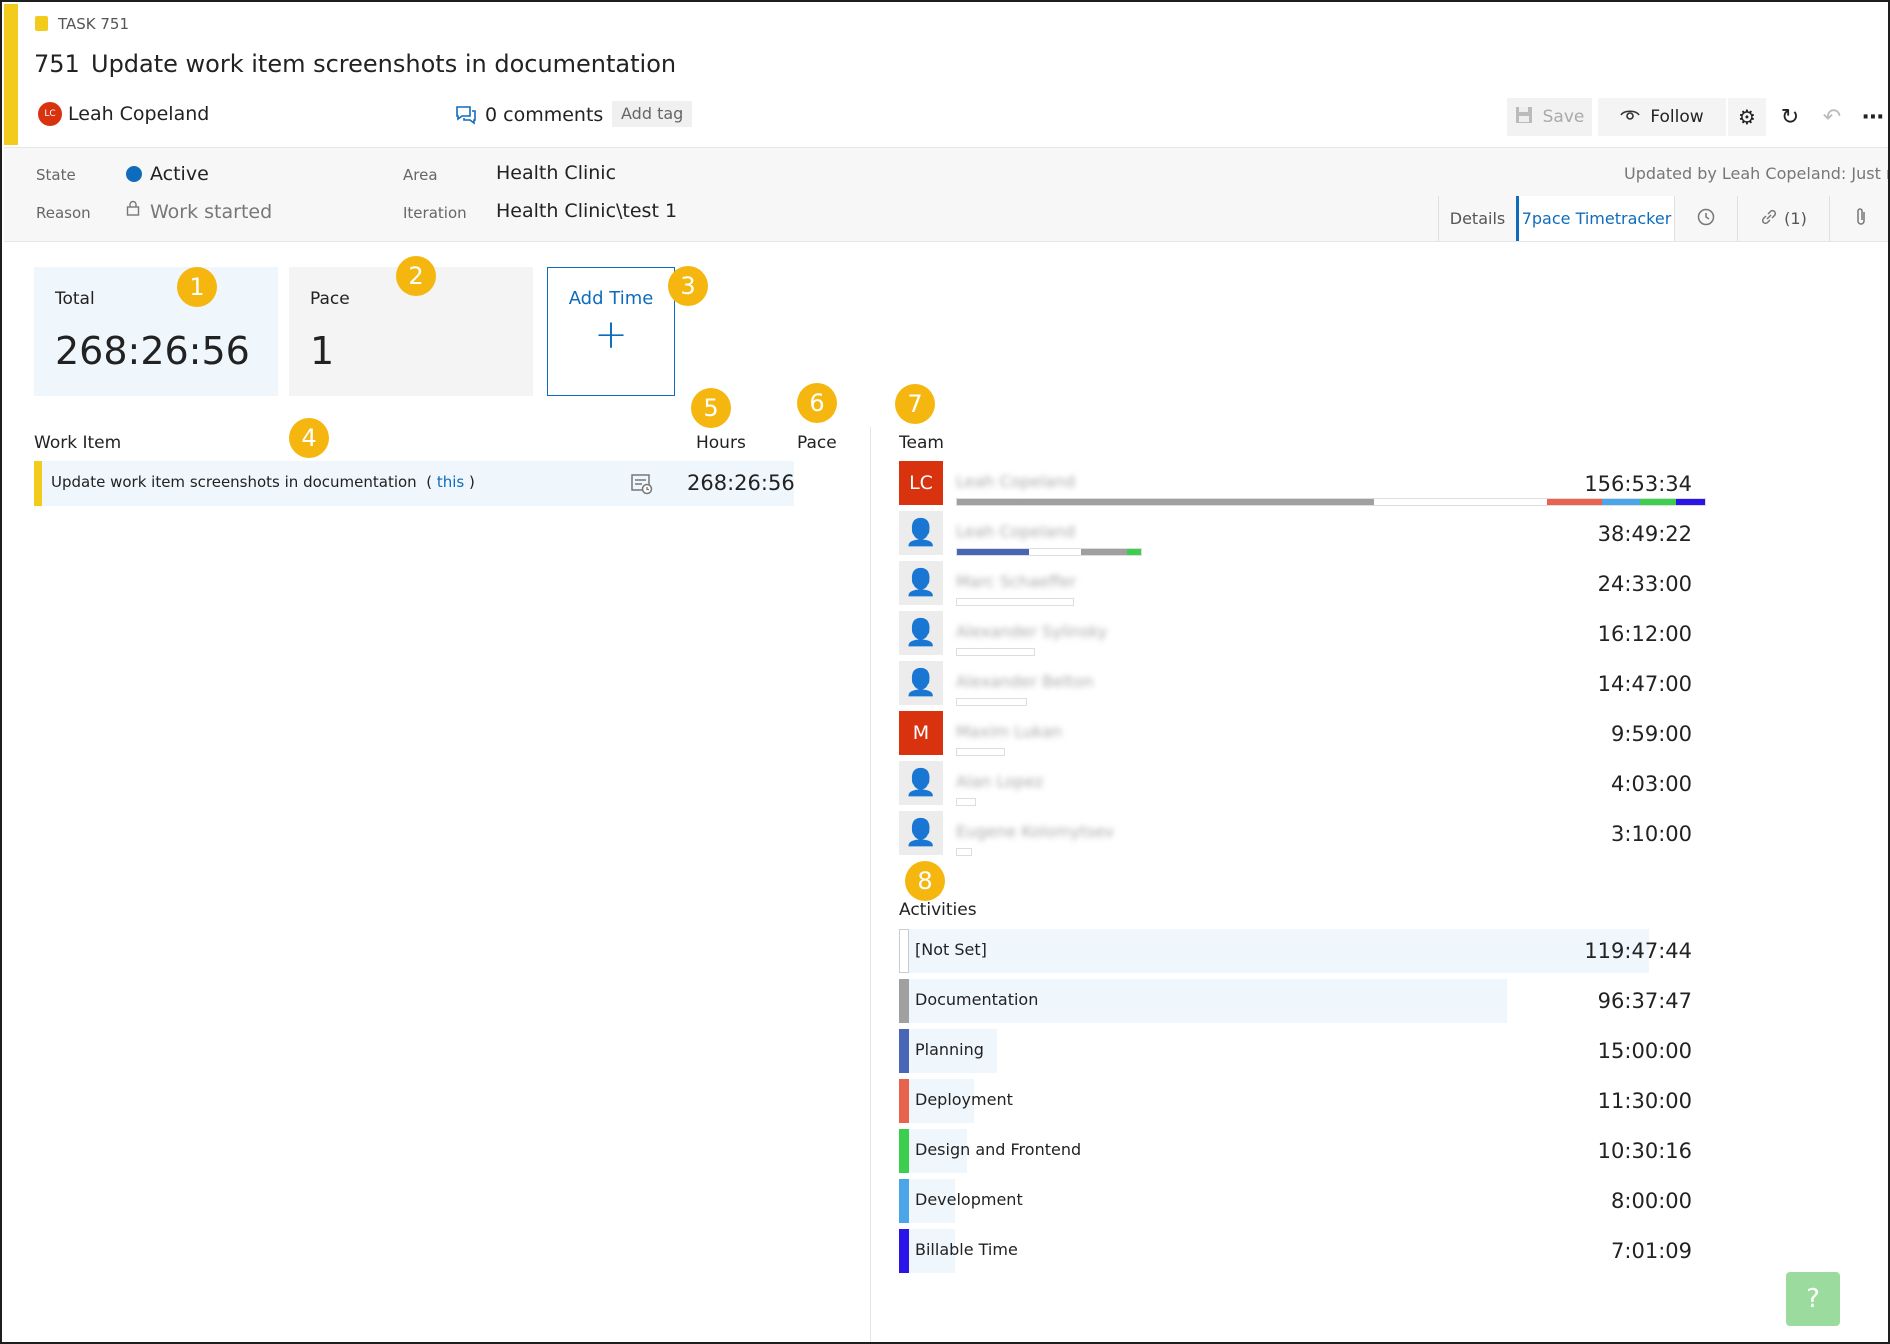 The width and height of the screenshot is (1890, 1344). What do you see at coordinates (642, 486) in the screenshot?
I see `time-log-icon` at bounding box center [642, 486].